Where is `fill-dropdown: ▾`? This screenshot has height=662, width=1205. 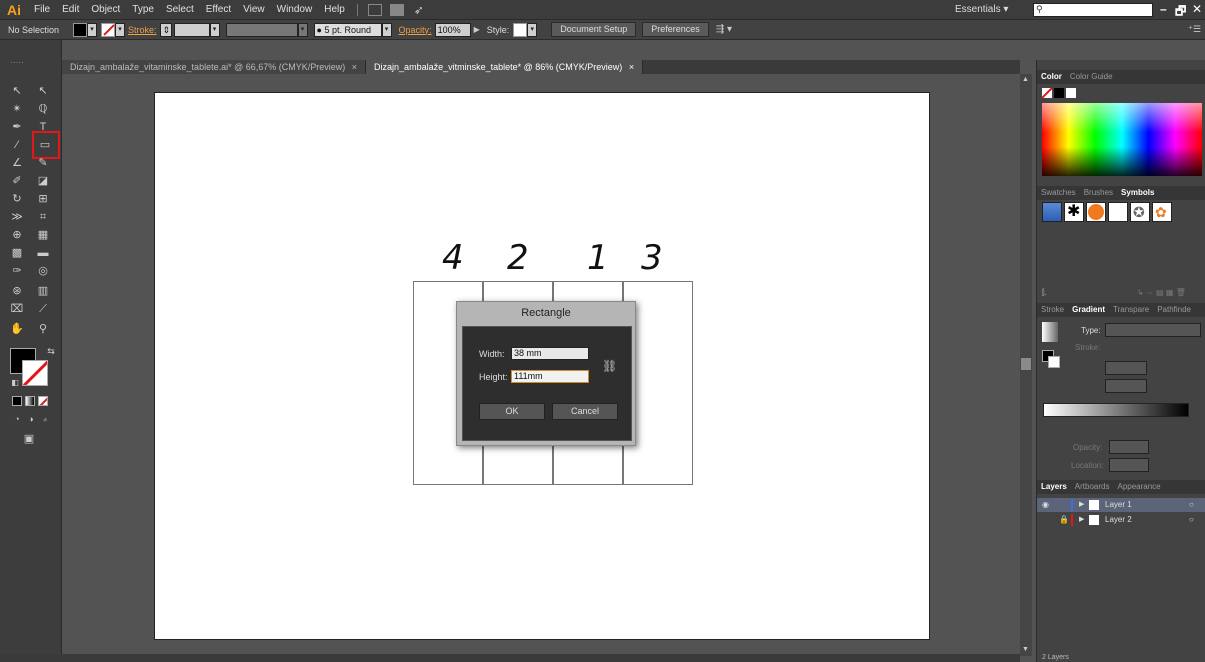
fill-dropdown: ▾ is located at coordinates (92, 29).